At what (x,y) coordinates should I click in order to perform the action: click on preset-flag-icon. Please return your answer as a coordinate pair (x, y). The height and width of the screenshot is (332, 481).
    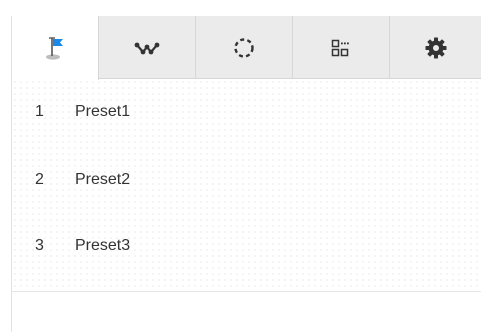
    Looking at the image, I should click on (54, 48).